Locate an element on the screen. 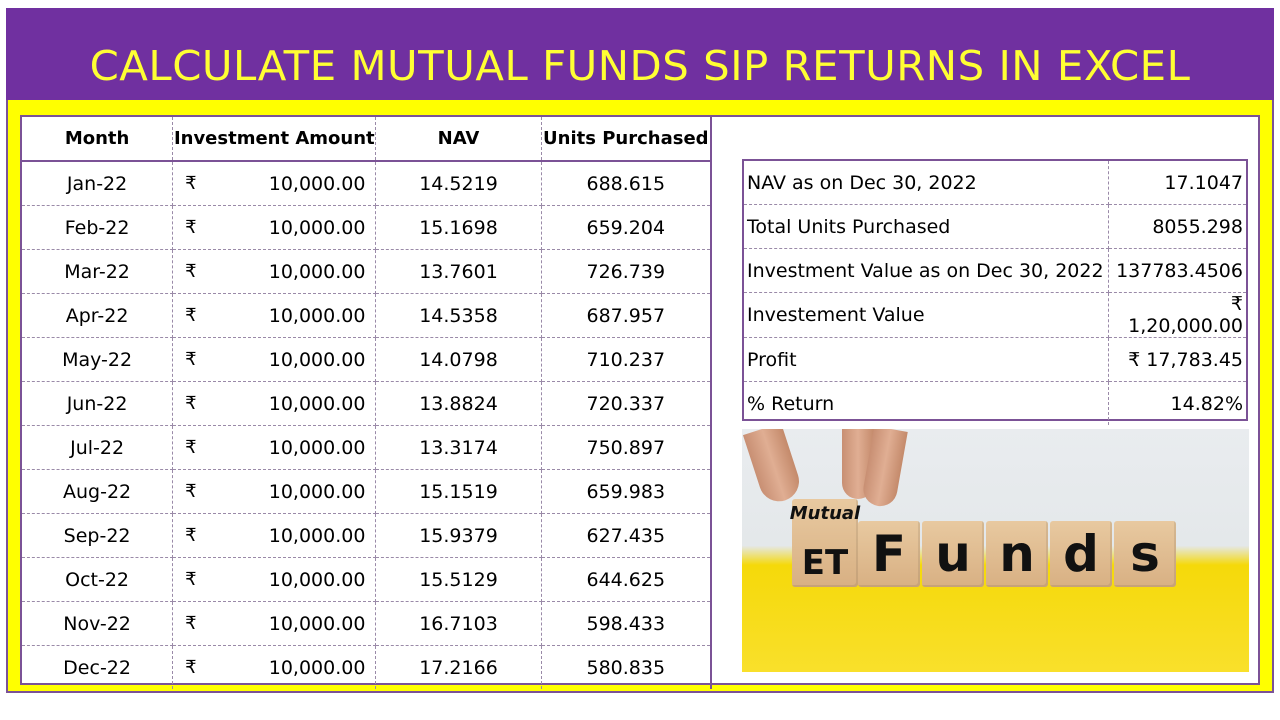 The width and height of the screenshot is (1280, 720). summary-label: % Return is located at coordinates (926, 403).